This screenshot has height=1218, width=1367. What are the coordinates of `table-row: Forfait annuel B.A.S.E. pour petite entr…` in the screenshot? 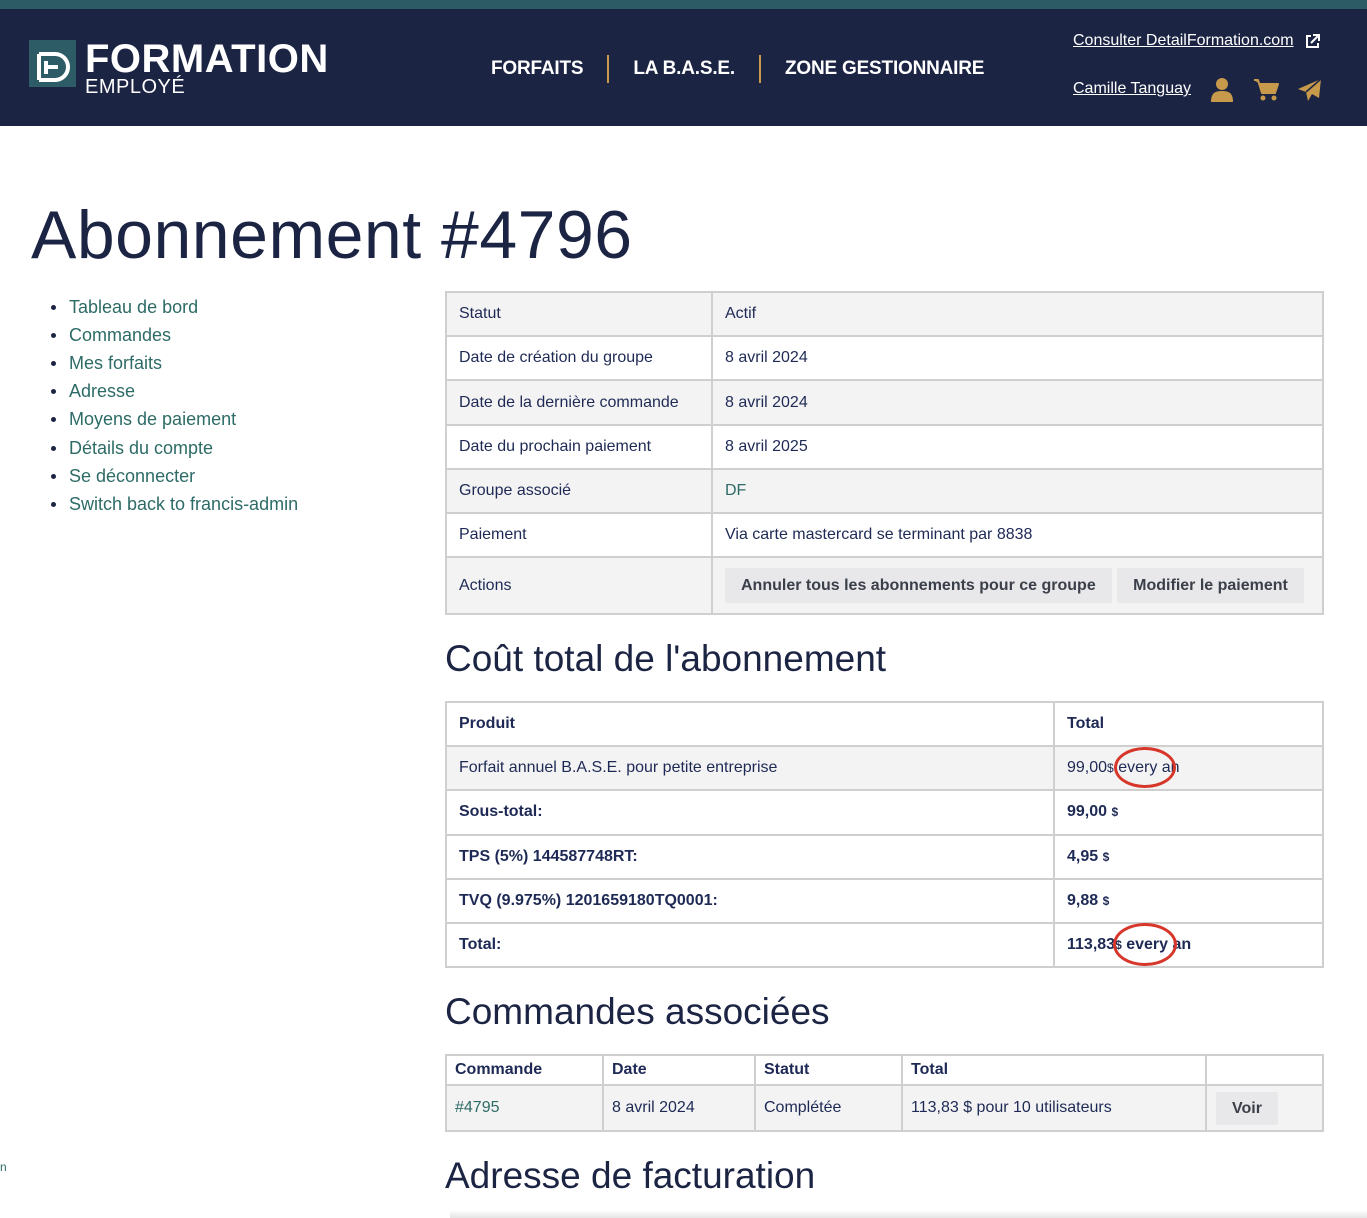 It's located at (884, 768).